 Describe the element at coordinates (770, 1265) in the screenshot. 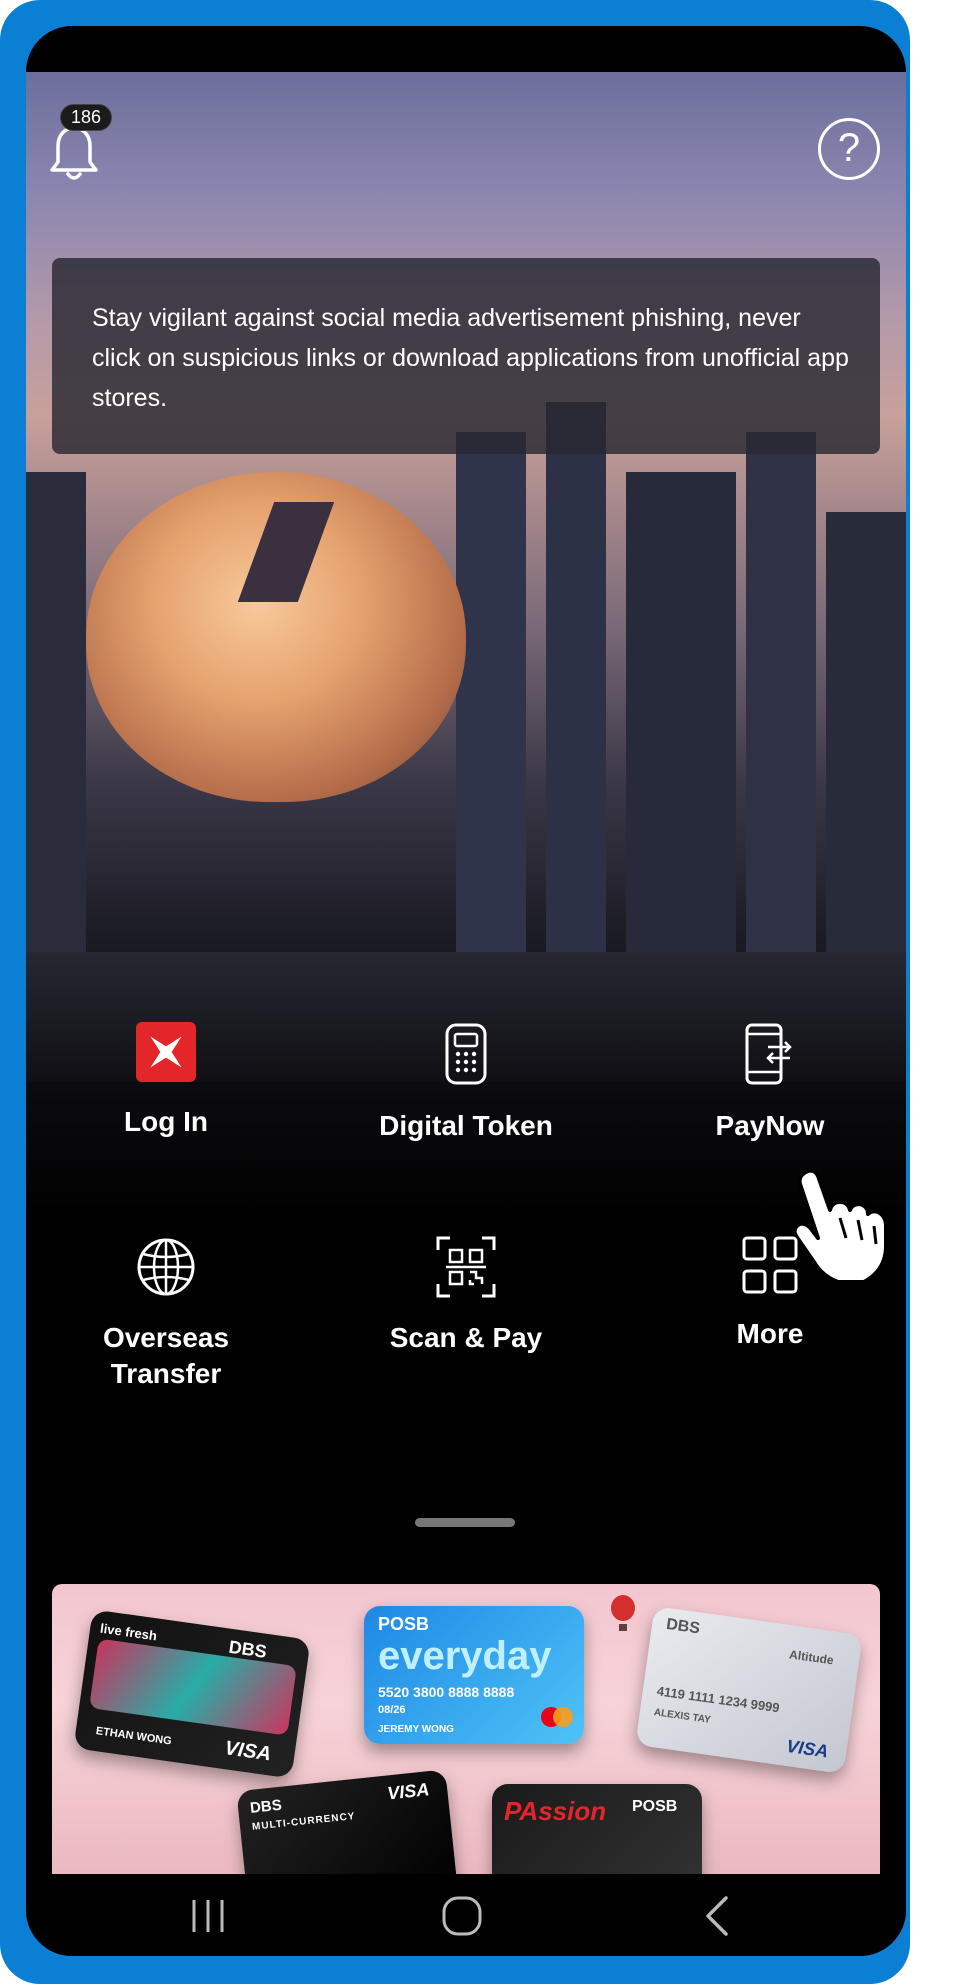

I see `grid-icon` at that location.